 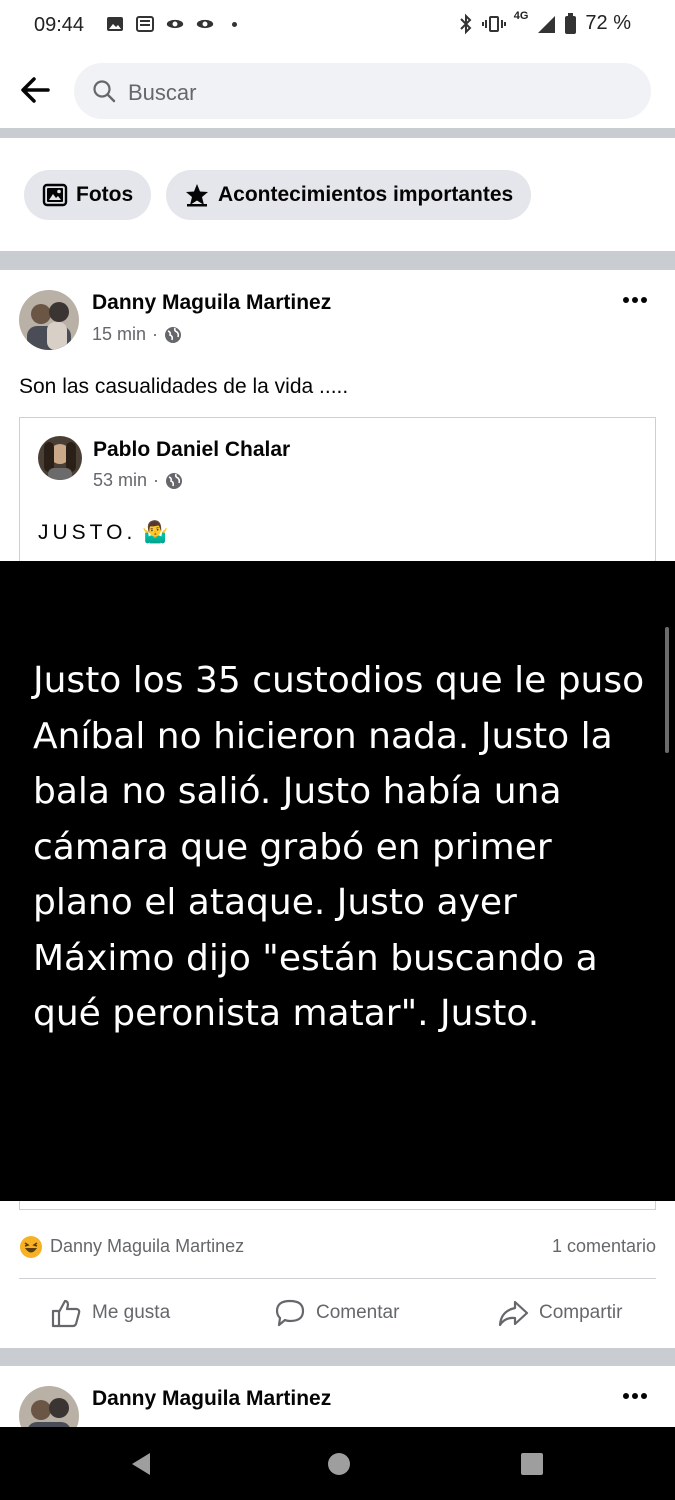 What do you see at coordinates (131, 1312) in the screenshot?
I see `like-label: Me gusta` at bounding box center [131, 1312].